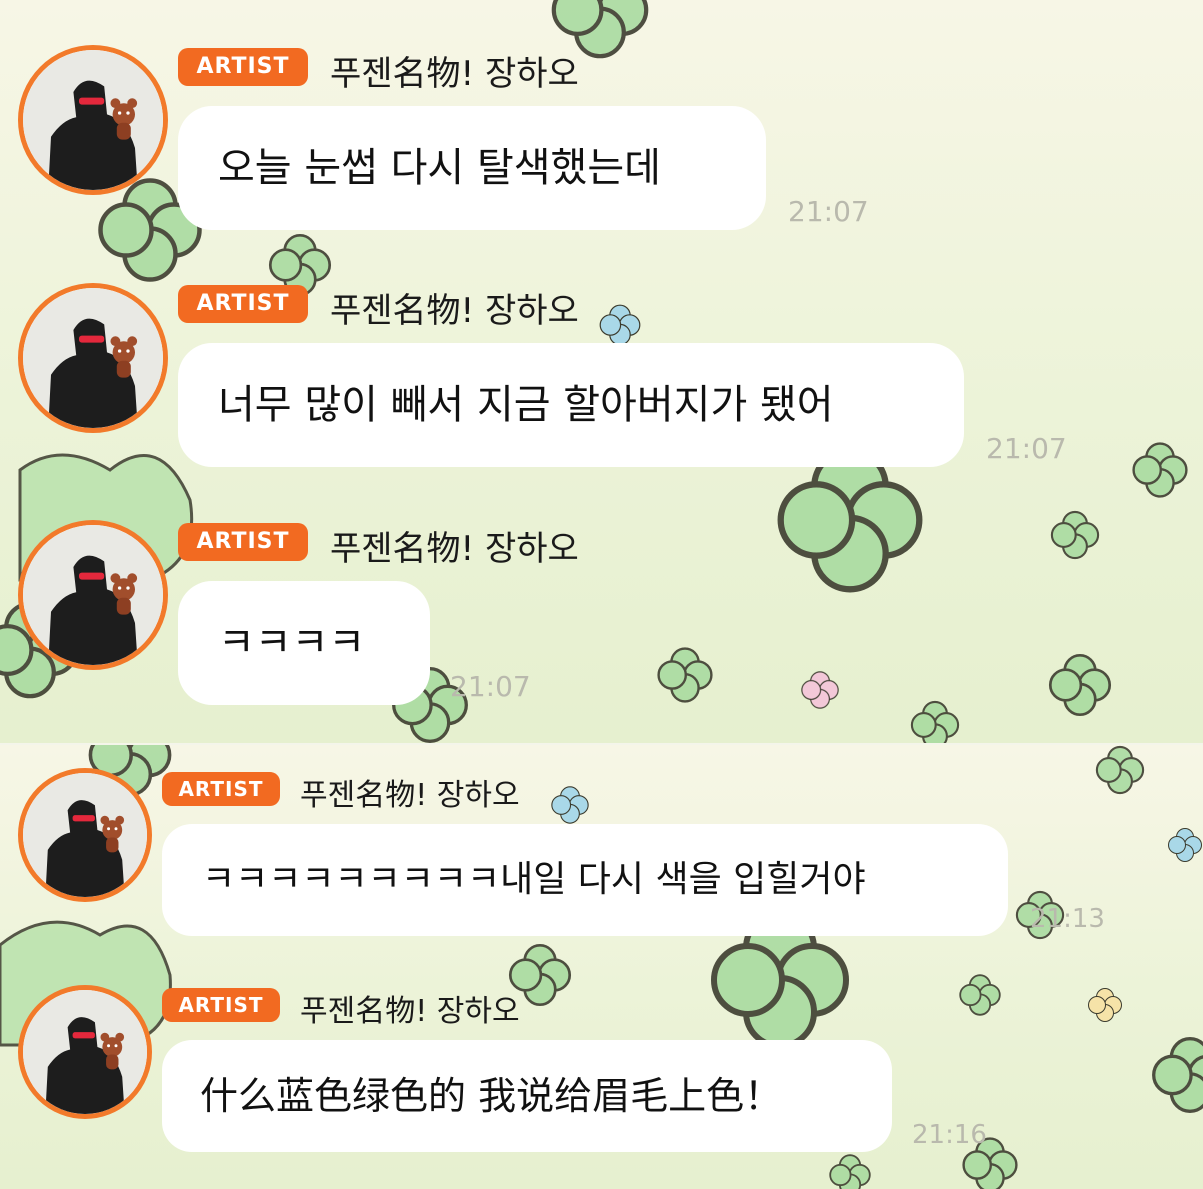 The height and width of the screenshot is (1189, 1203). I want to click on message-bubble: 너무 많이 빼서 지금 할아버지가 됐어, so click(571, 405).